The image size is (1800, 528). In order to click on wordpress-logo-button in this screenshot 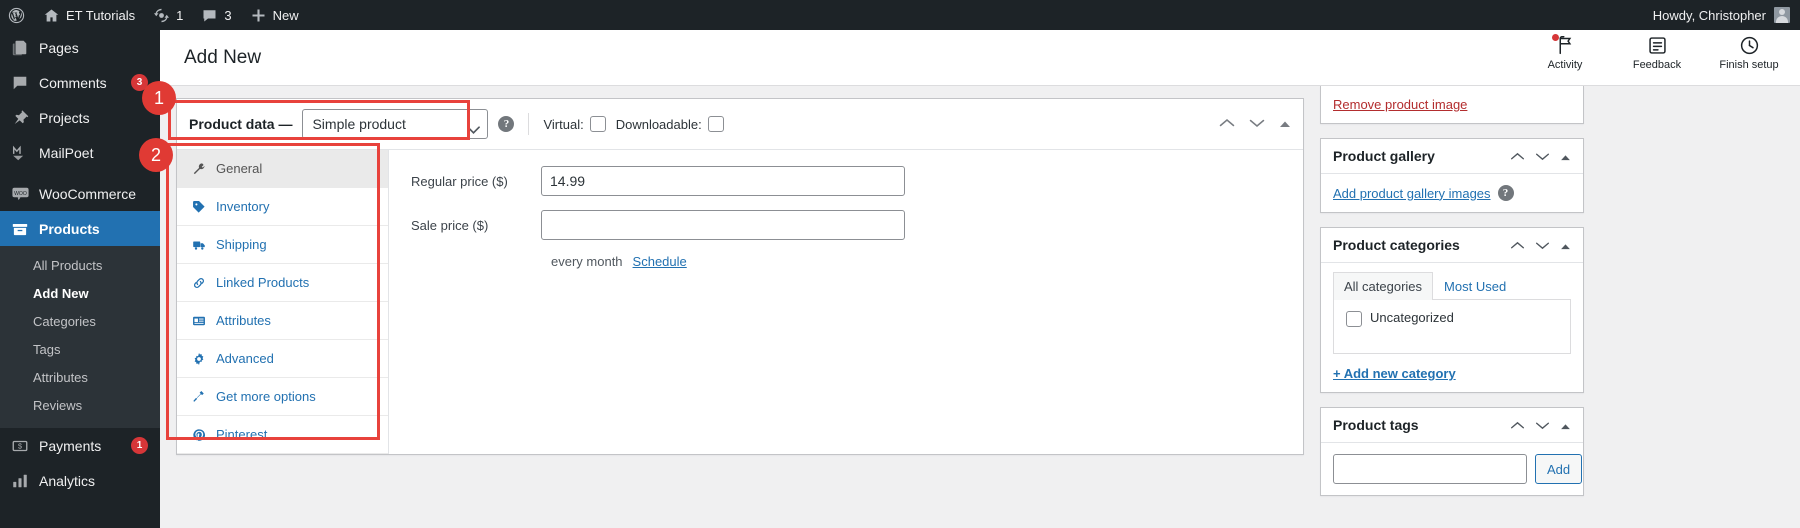, I will do `click(17, 15)`.